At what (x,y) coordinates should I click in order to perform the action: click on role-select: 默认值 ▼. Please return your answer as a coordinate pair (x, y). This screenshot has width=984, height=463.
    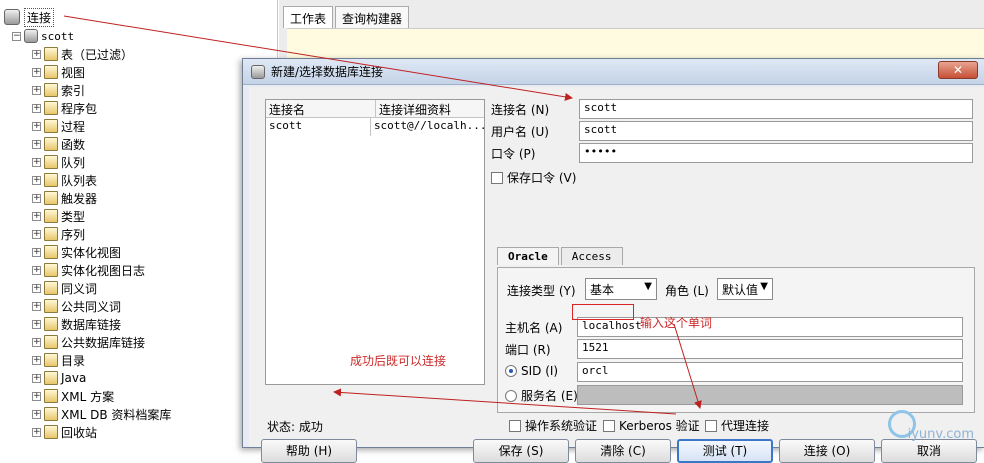
    Looking at the image, I should click on (745, 289).